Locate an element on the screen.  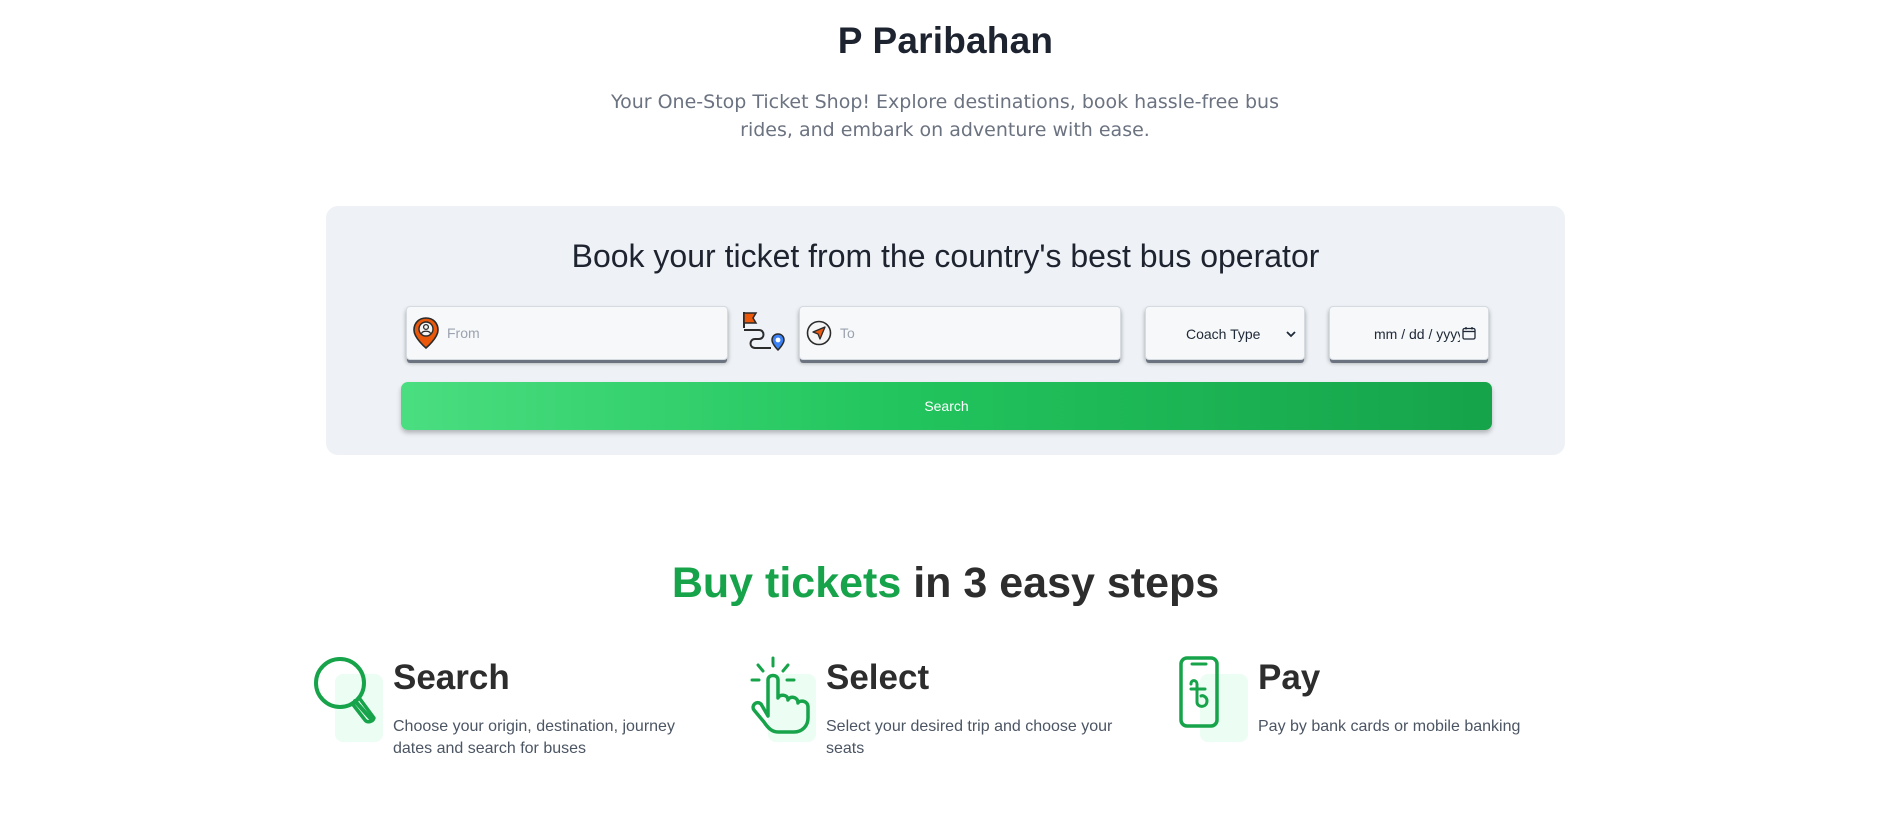
step-pay: Pay Pay by bank cards or mobile banking is located at coordinates (1378, 711).